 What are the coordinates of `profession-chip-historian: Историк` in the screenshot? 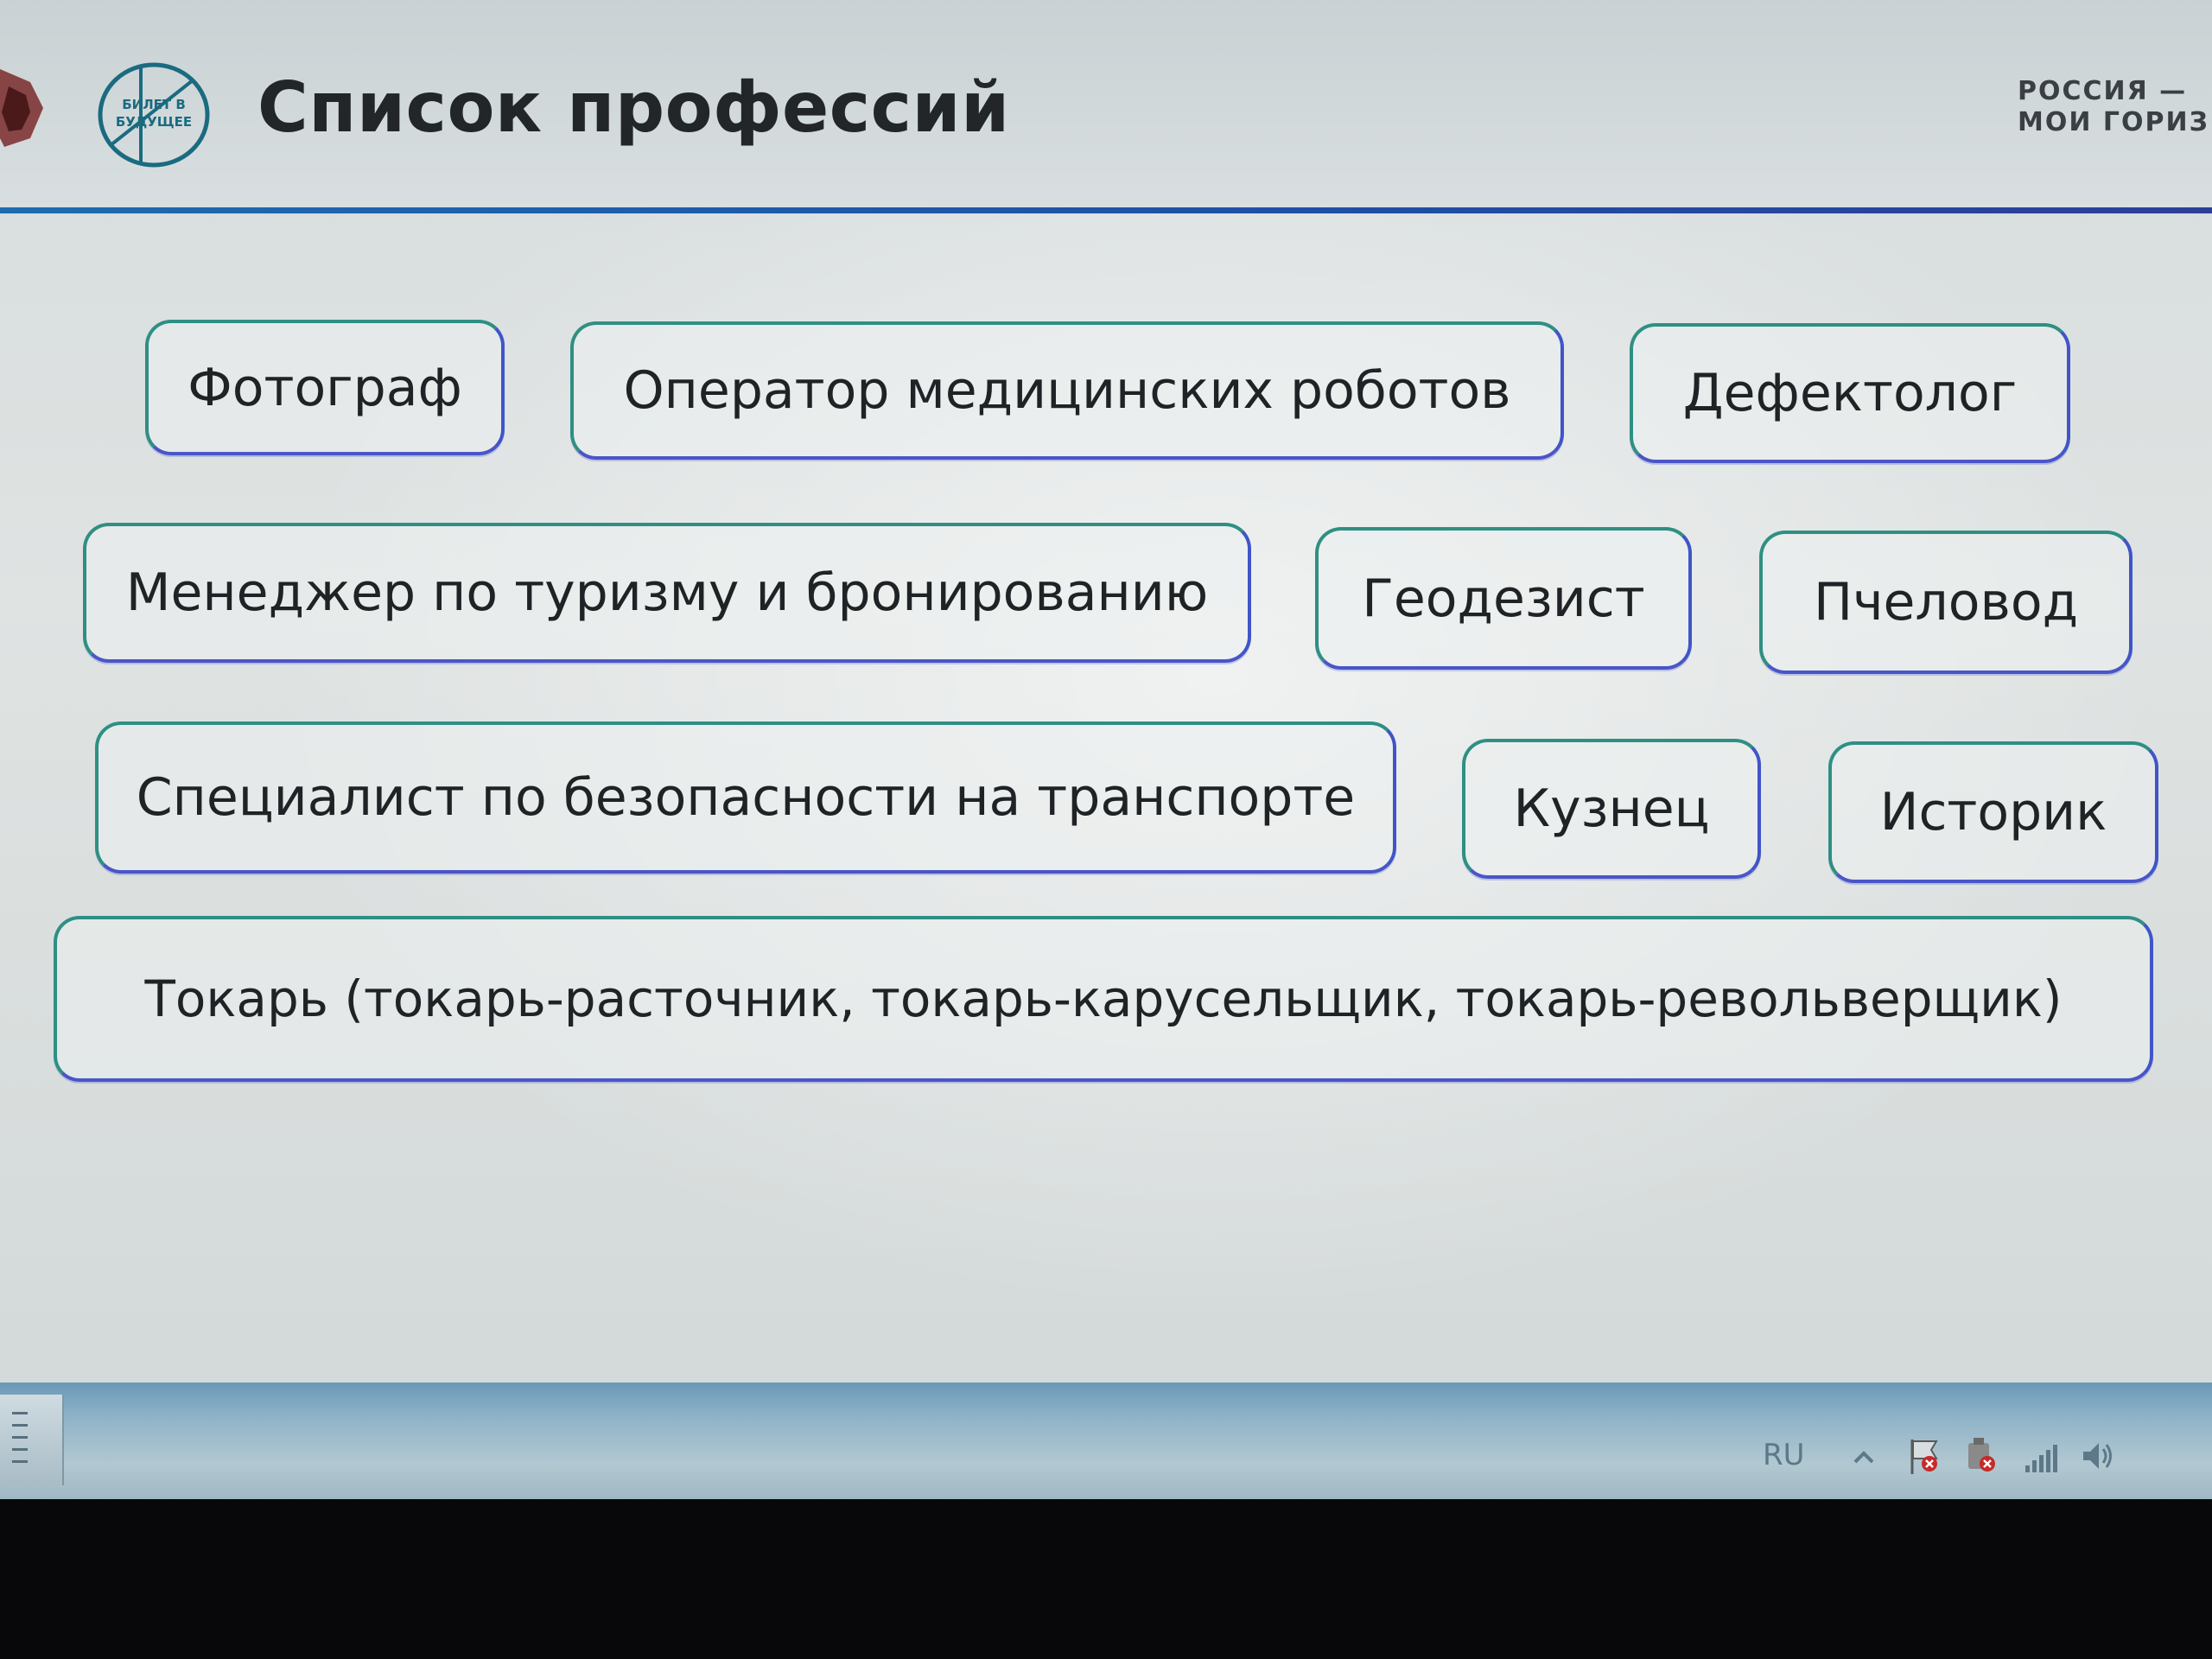 It's located at (1993, 812).